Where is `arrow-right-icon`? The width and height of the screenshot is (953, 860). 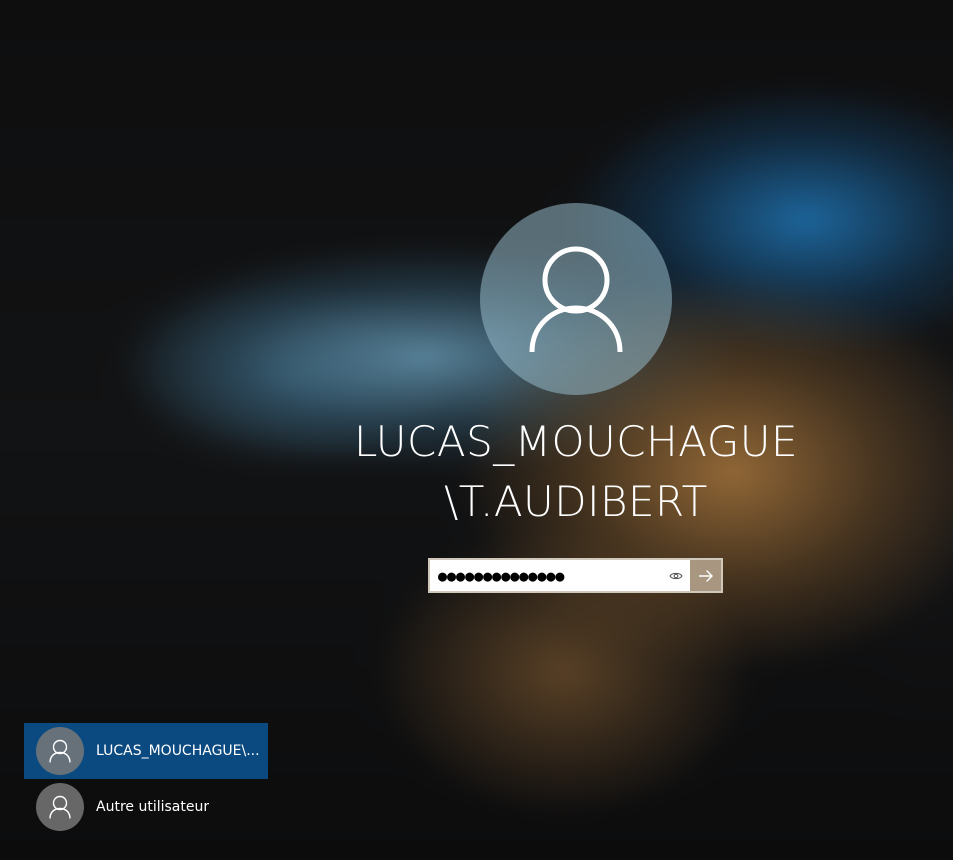
arrow-right-icon is located at coordinates (705, 575).